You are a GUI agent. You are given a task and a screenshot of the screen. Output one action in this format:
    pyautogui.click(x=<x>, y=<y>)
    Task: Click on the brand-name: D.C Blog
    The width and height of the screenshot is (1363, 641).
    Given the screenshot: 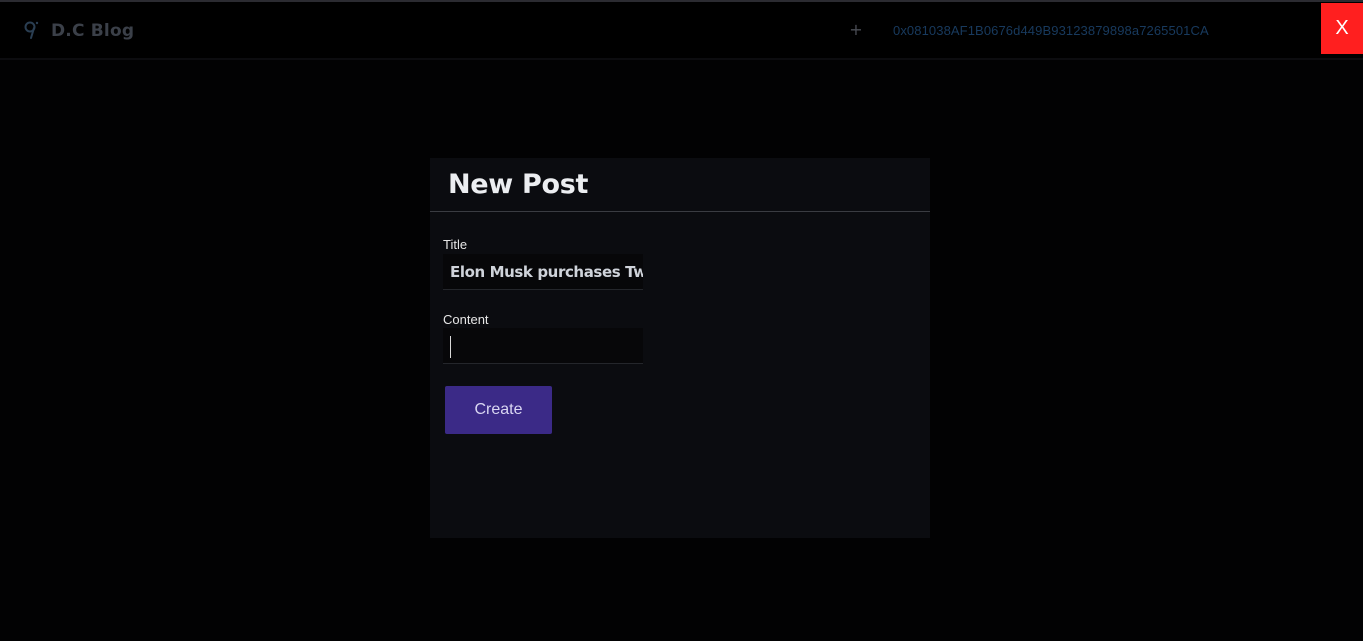 What is the action you would take?
    pyautogui.click(x=93, y=31)
    